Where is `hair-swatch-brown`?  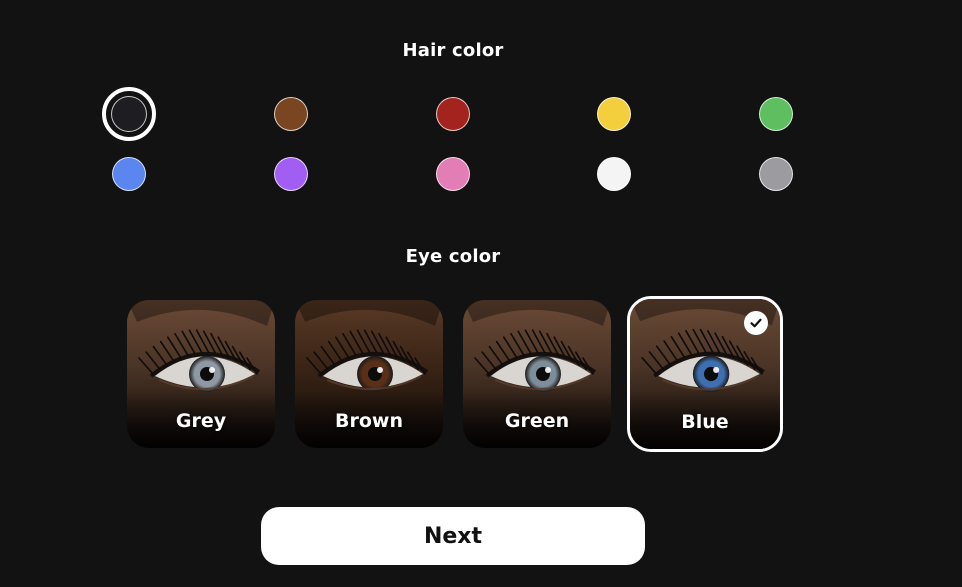 hair-swatch-brown is located at coordinates (291, 114).